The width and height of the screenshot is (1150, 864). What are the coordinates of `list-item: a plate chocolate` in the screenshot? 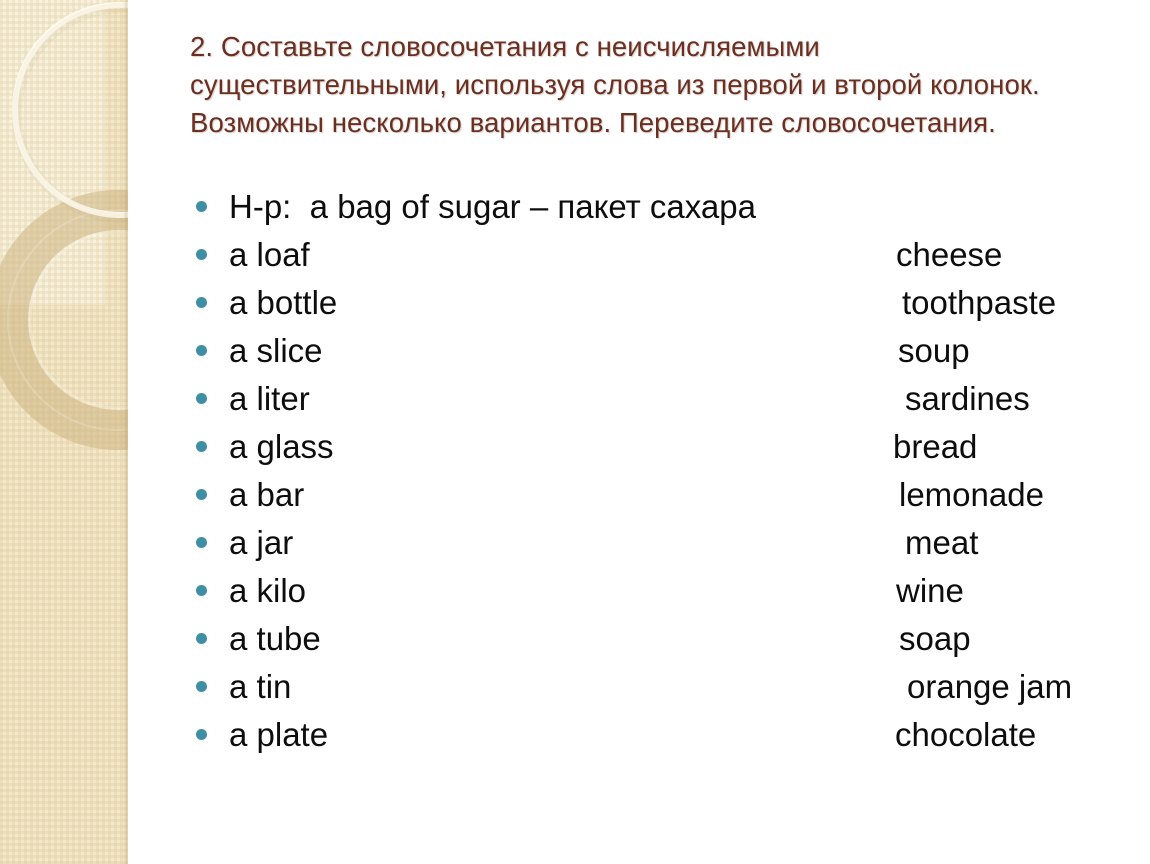 It's located at (661, 734).